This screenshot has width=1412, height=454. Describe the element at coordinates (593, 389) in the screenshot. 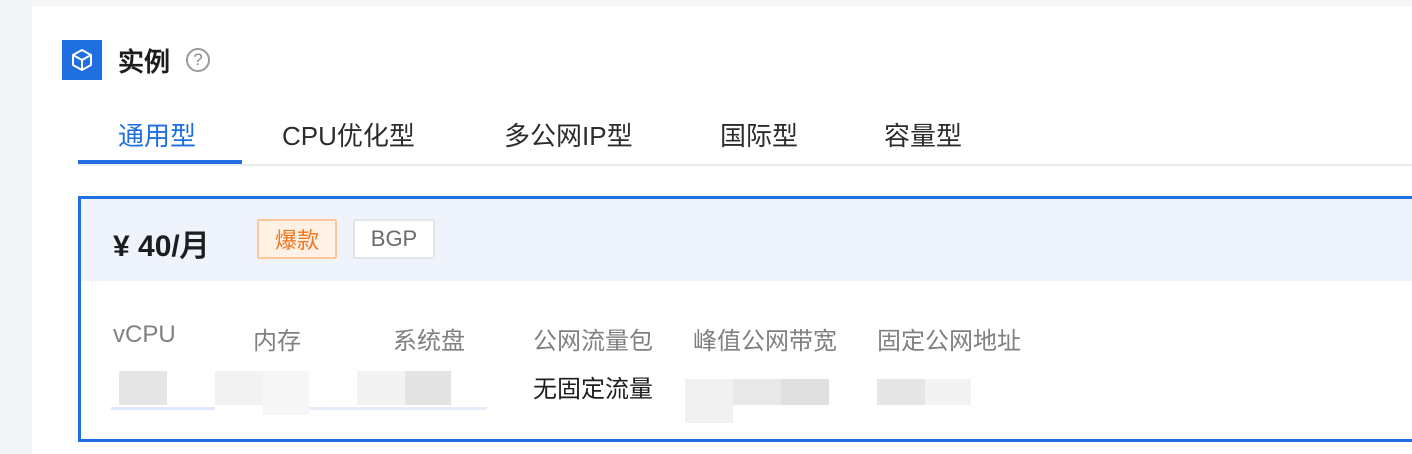

I see `spec-value-traffic-package: 无固定流量` at that location.